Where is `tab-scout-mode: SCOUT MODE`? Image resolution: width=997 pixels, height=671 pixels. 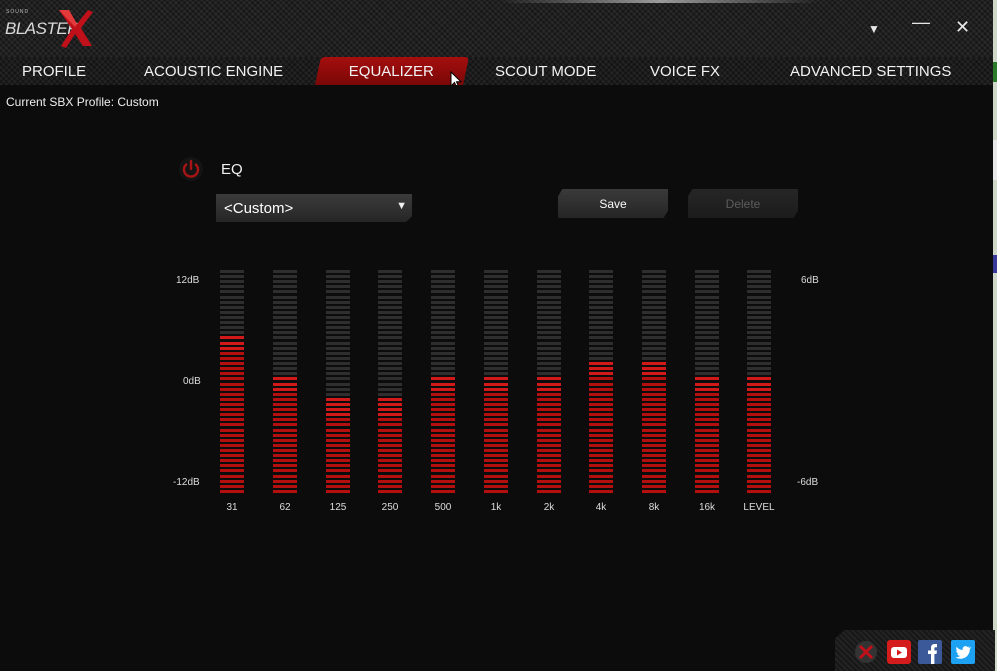
tab-scout-mode: SCOUT MODE is located at coordinates (545, 71).